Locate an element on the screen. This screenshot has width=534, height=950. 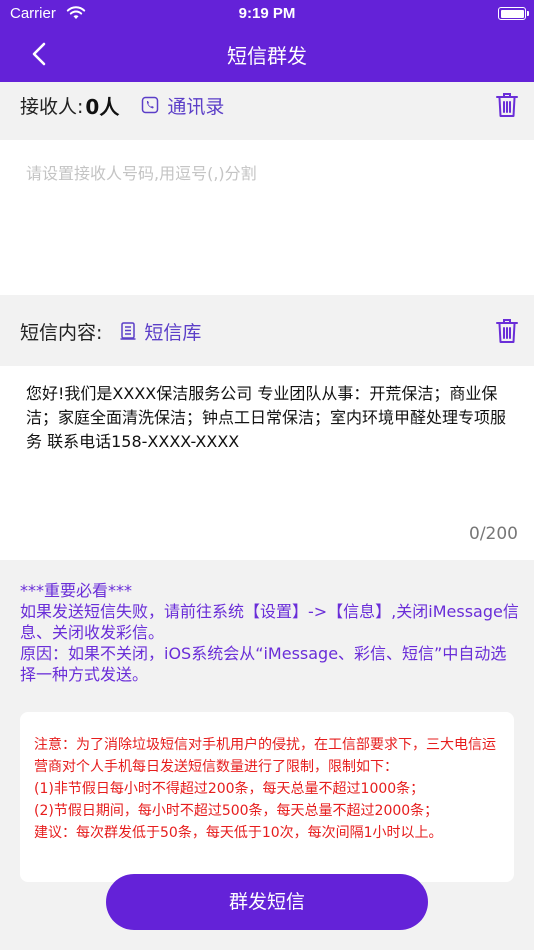
document-icon is located at coordinates (128, 331).